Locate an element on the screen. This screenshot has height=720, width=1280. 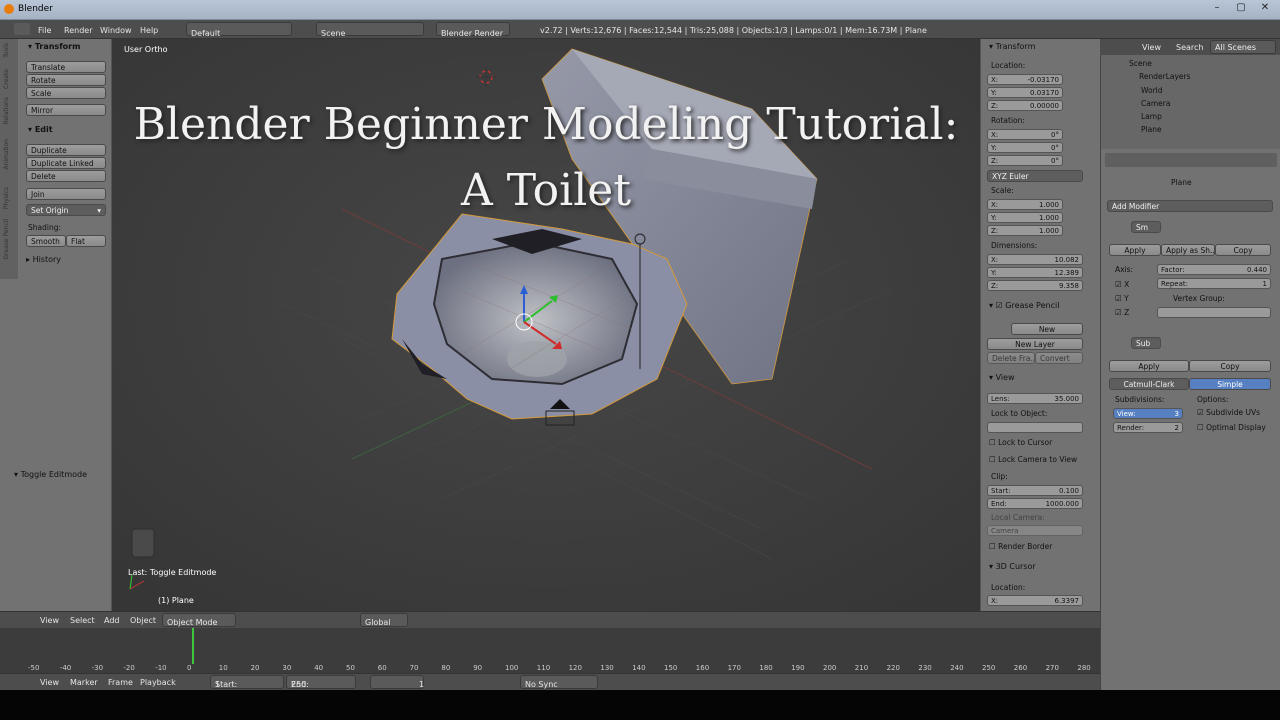
properties-tabs is located at coordinates (1191, 160).